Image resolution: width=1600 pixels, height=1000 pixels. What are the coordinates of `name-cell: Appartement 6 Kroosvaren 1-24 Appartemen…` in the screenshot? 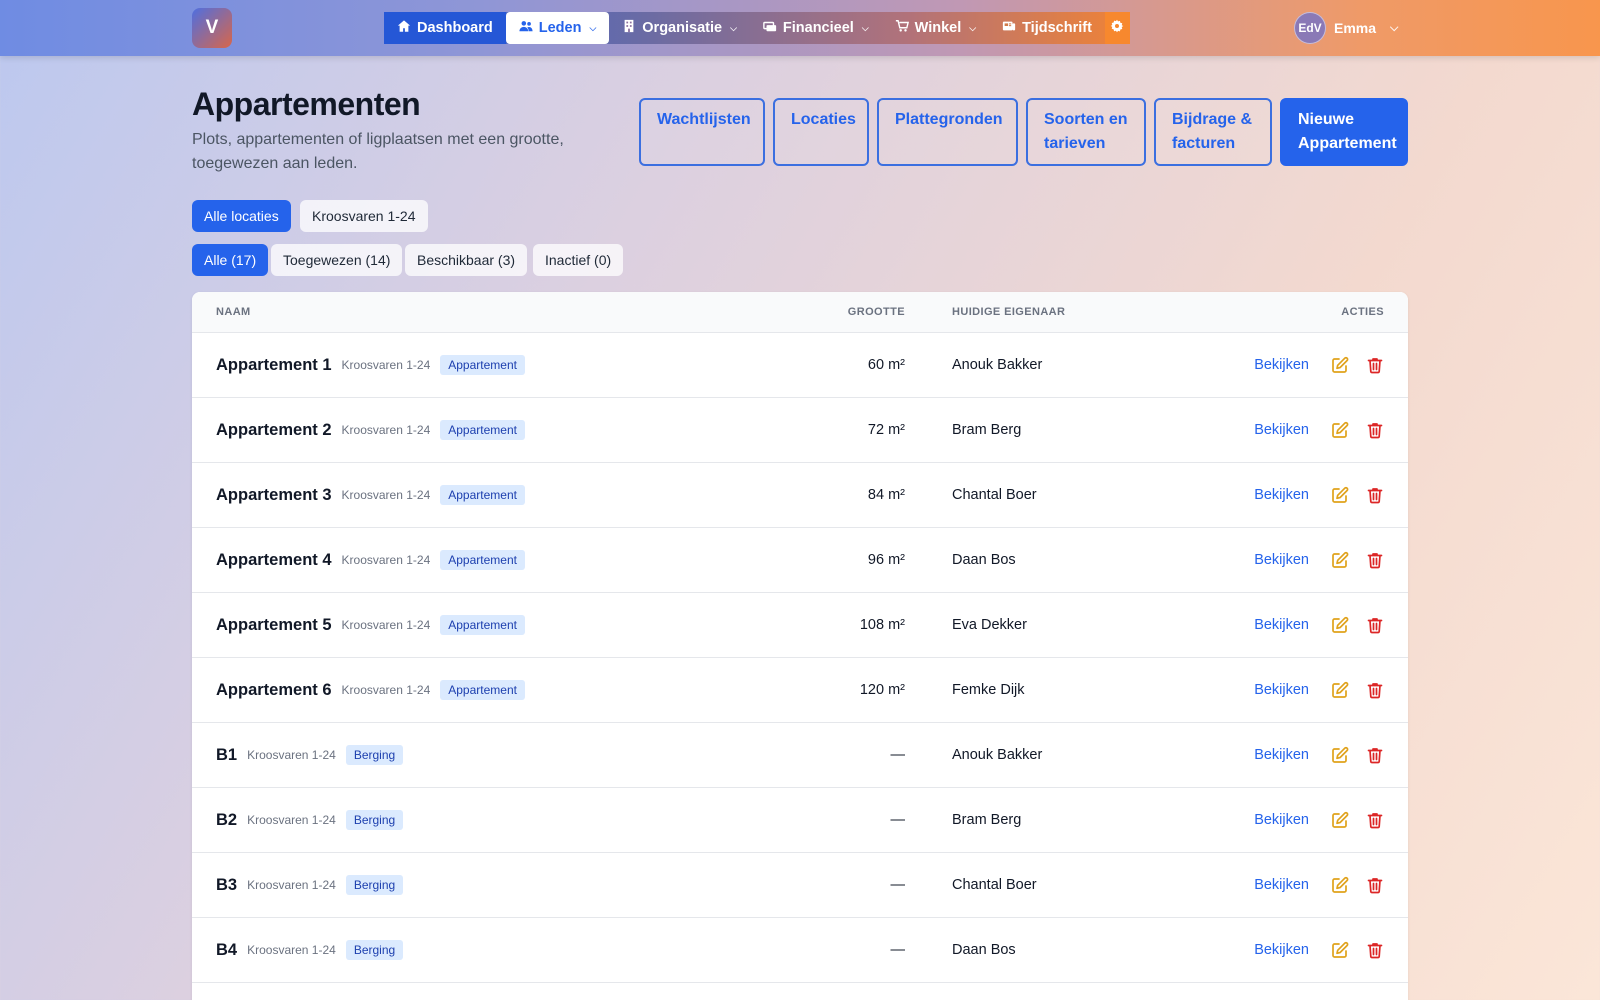 It's located at (370, 690).